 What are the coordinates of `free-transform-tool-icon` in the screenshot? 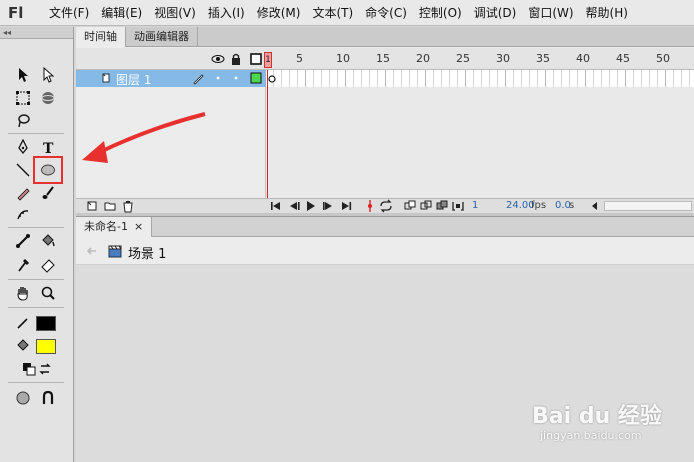 It's located at (23, 98).